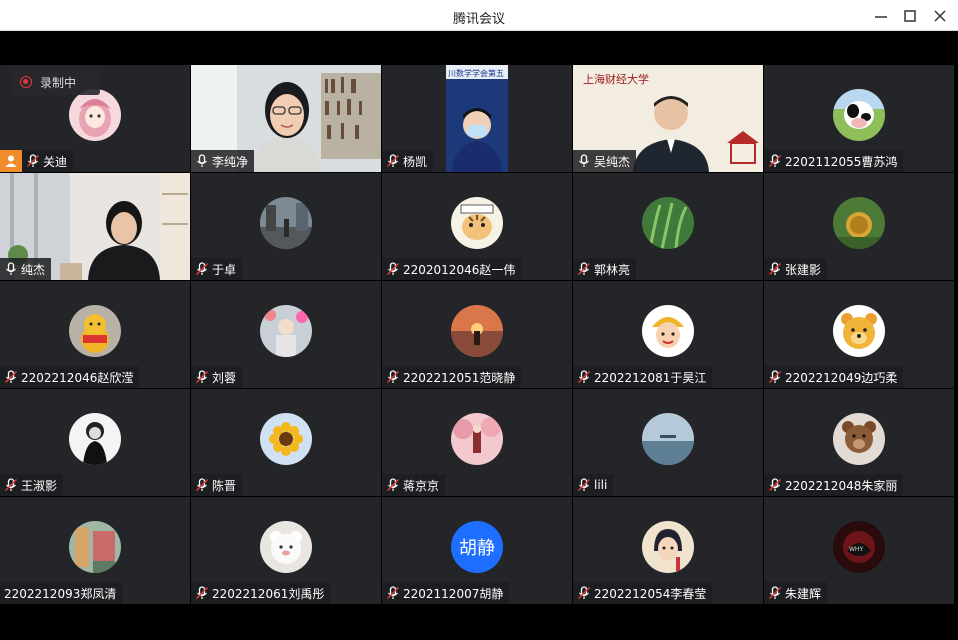 The height and width of the screenshot is (640, 958). What do you see at coordinates (859, 442) in the screenshot?
I see `participant-tile: 2202212048朱家丽` at bounding box center [859, 442].